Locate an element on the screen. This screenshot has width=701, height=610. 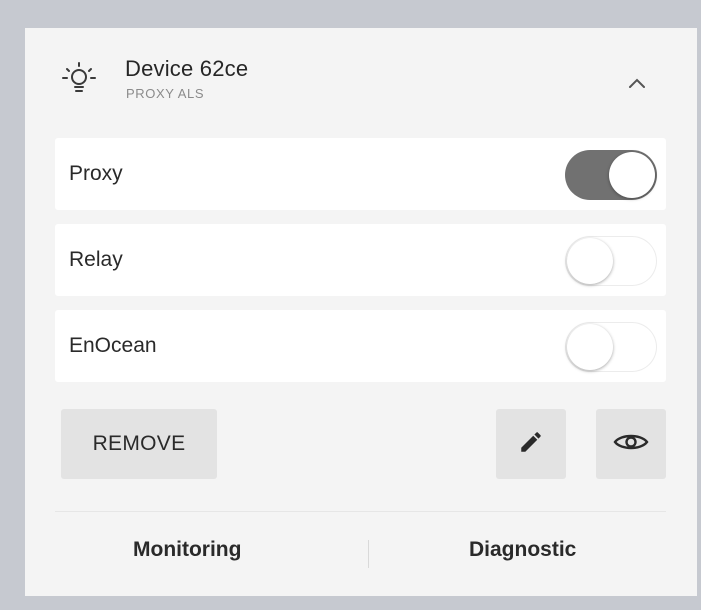
remove-button: REMOVE is located at coordinates (139, 444).